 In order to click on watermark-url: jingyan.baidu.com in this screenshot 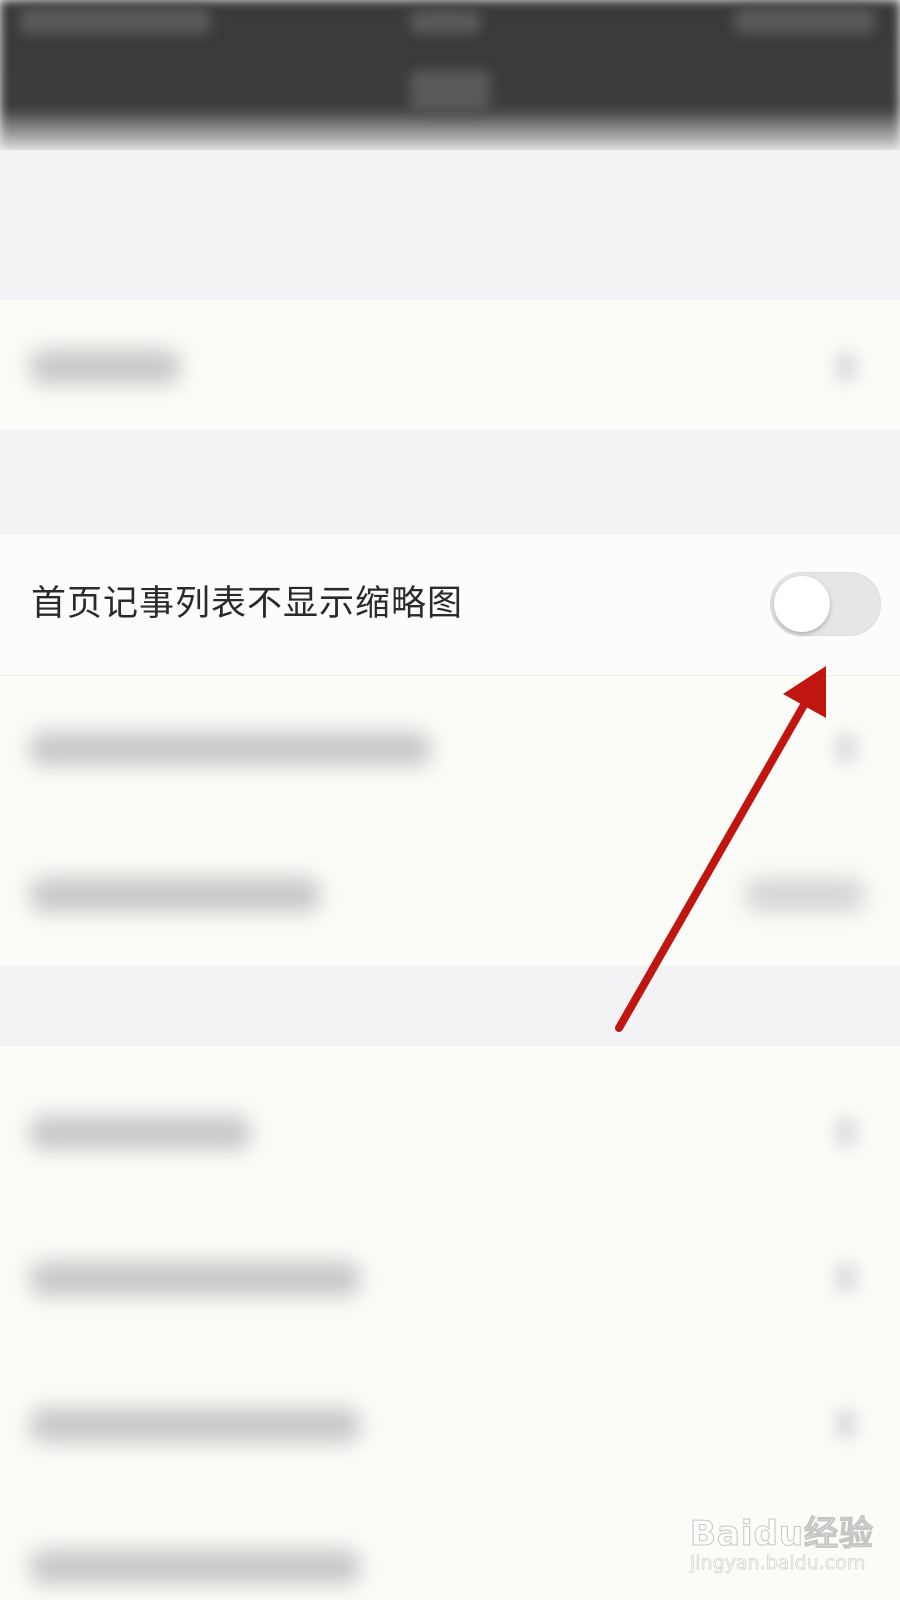, I will do `click(778, 1563)`.